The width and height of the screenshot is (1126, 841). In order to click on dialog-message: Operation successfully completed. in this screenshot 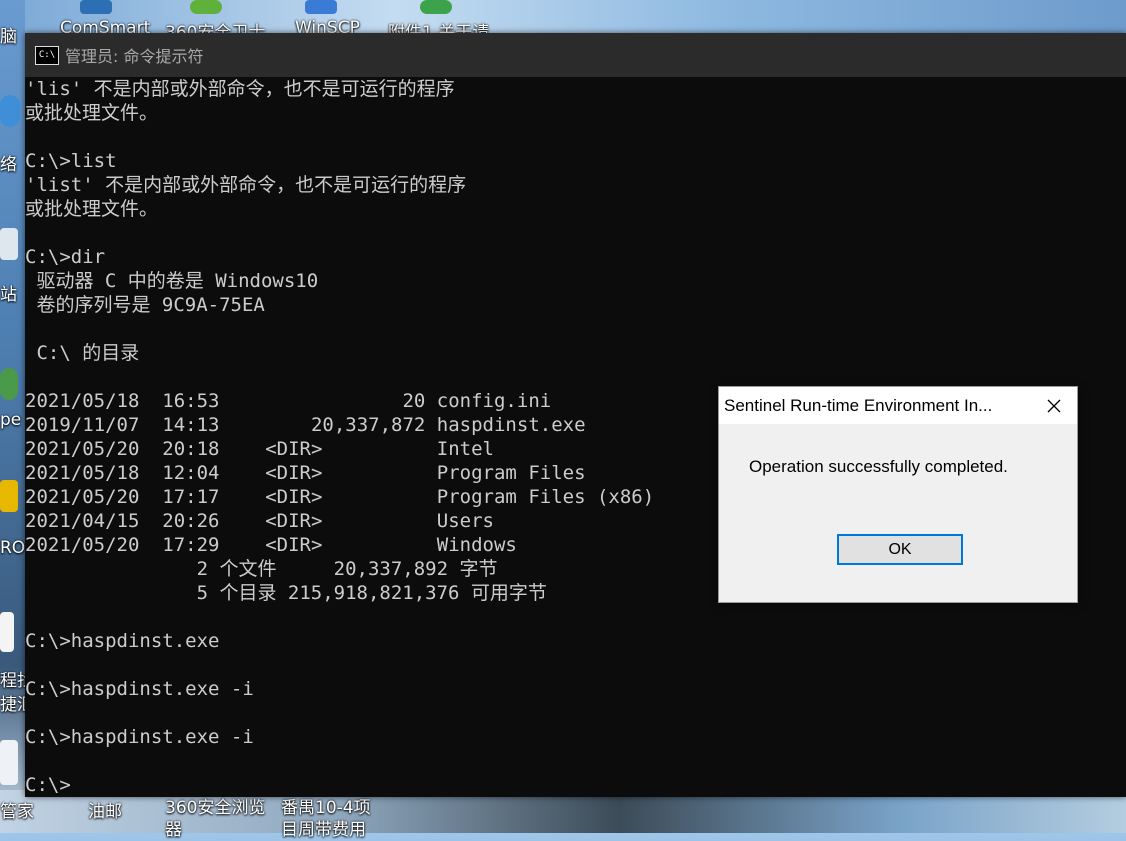, I will do `click(878, 466)`.